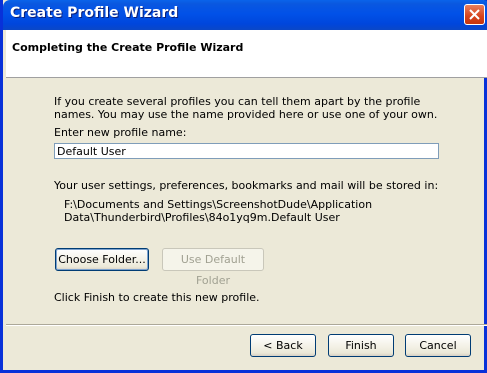 This screenshot has height=373, width=487. What do you see at coordinates (438, 345) in the screenshot?
I see `cancel-button: Cancel` at bounding box center [438, 345].